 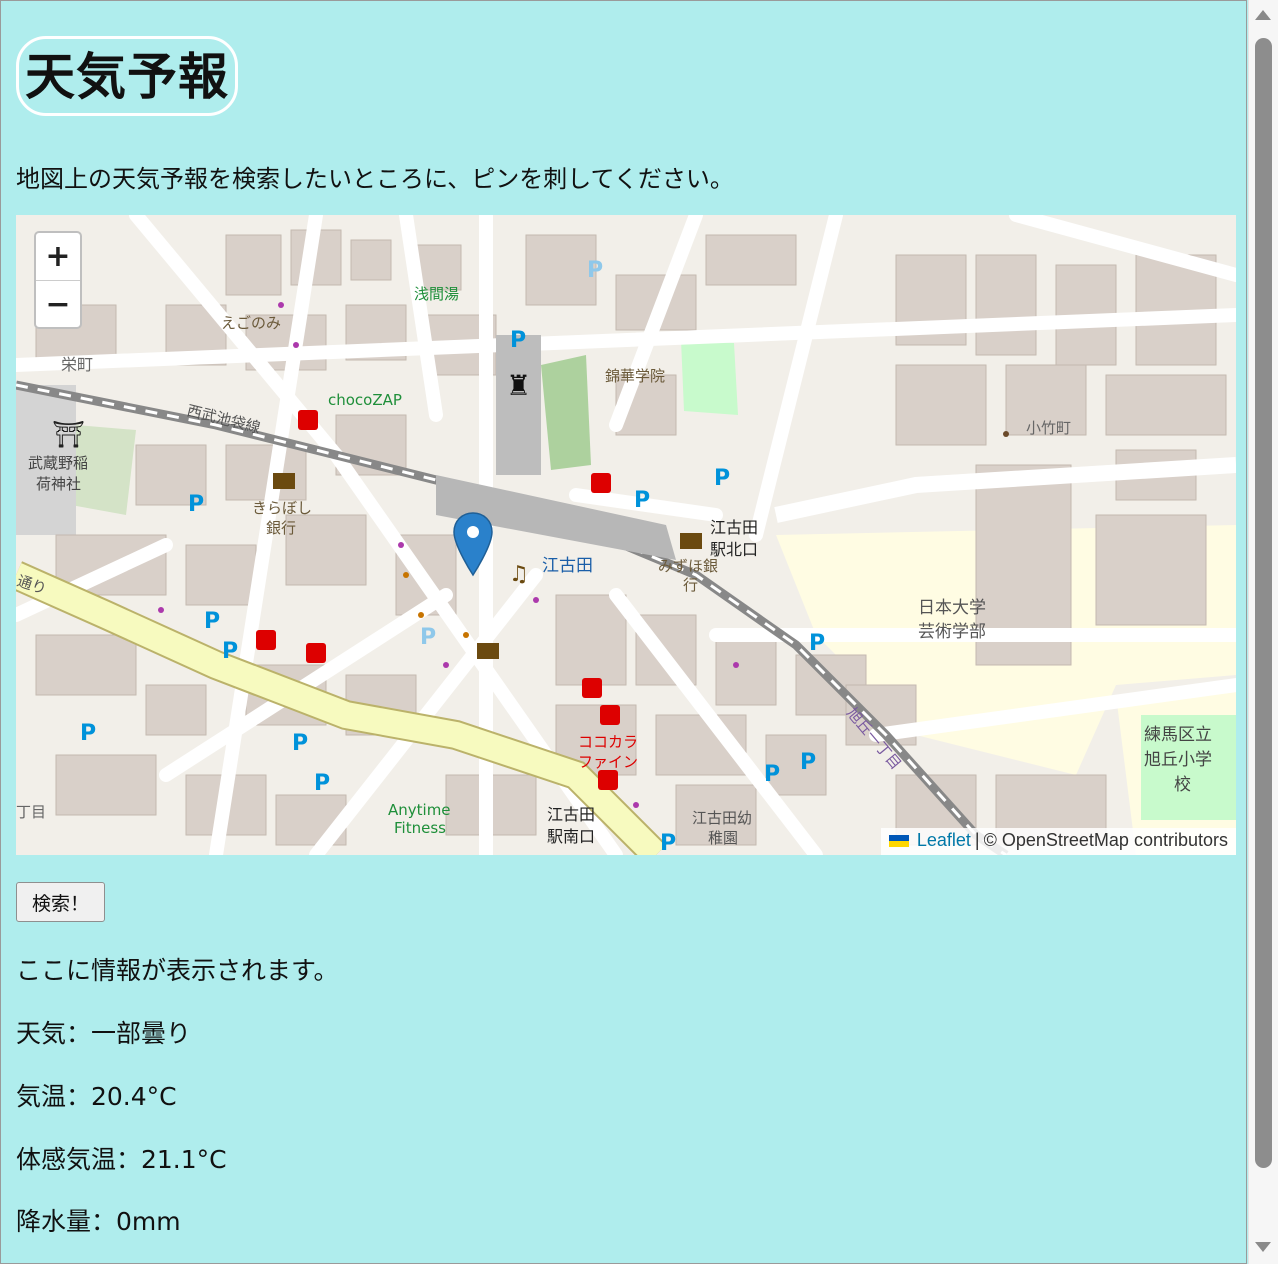 What do you see at coordinates (31, 812) in the screenshot?
I see `map-label-chome: 丁目` at bounding box center [31, 812].